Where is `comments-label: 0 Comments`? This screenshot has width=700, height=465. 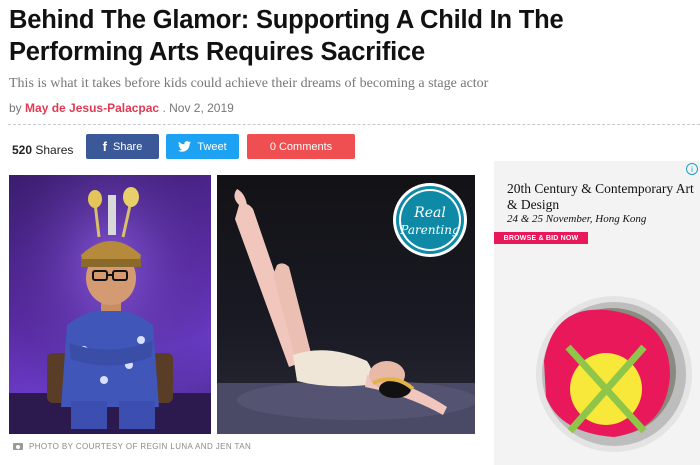 comments-label: 0 Comments is located at coordinates (301, 146).